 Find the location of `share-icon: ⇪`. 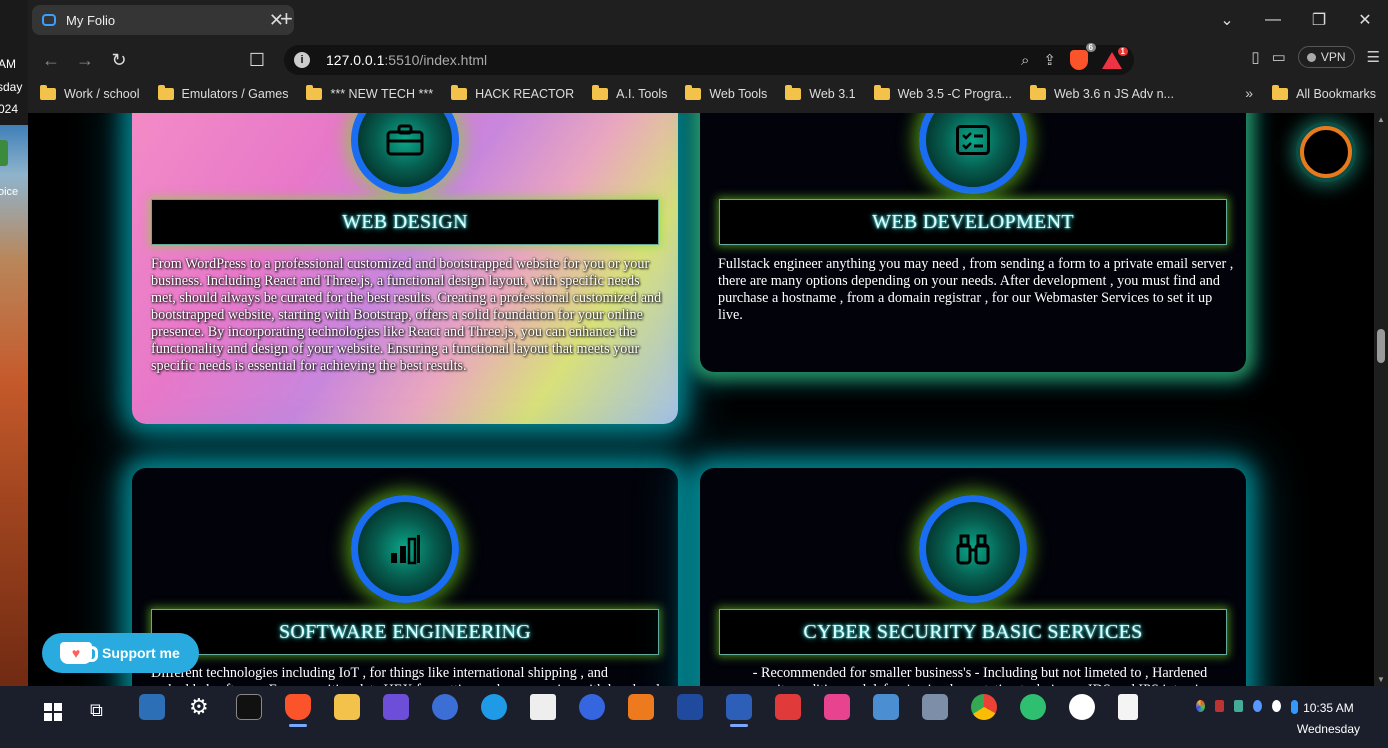

share-icon: ⇪ is located at coordinates (1049, 60).